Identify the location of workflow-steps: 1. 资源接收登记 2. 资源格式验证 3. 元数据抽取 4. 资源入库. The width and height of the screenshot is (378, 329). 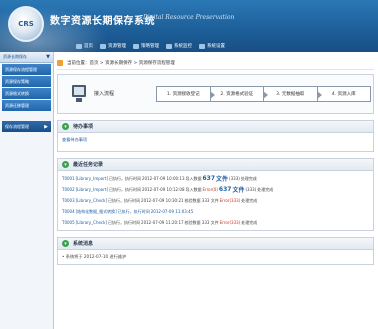
(263, 94).